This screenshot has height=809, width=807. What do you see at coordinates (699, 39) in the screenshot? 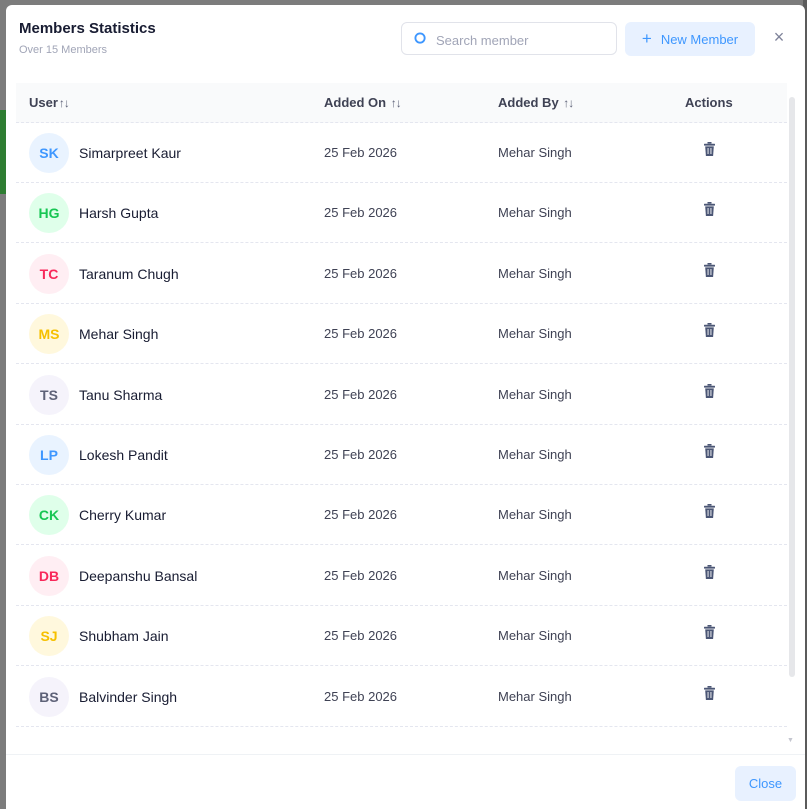
I see `new-member-label: New Member` at bounding box center [699, 39].